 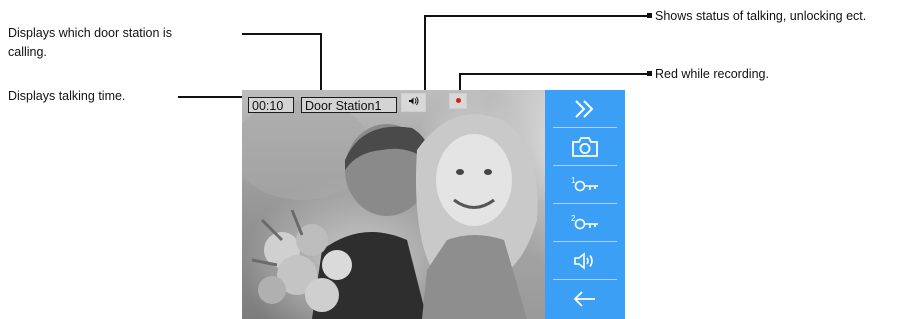 What do you see at coordinates (649, 73) in the screenshot?
I see `leader-dot-recording` at bounding box center [649, 73].